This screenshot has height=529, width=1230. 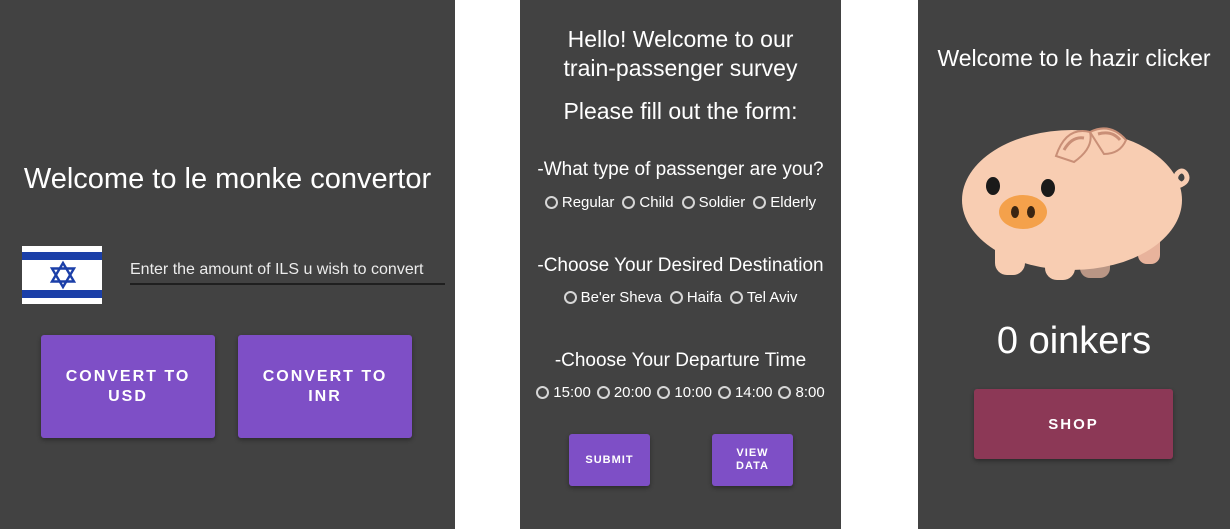 I want to click on passenger-type-question: -What type of passenger are you?, so click(x=680, y=169).